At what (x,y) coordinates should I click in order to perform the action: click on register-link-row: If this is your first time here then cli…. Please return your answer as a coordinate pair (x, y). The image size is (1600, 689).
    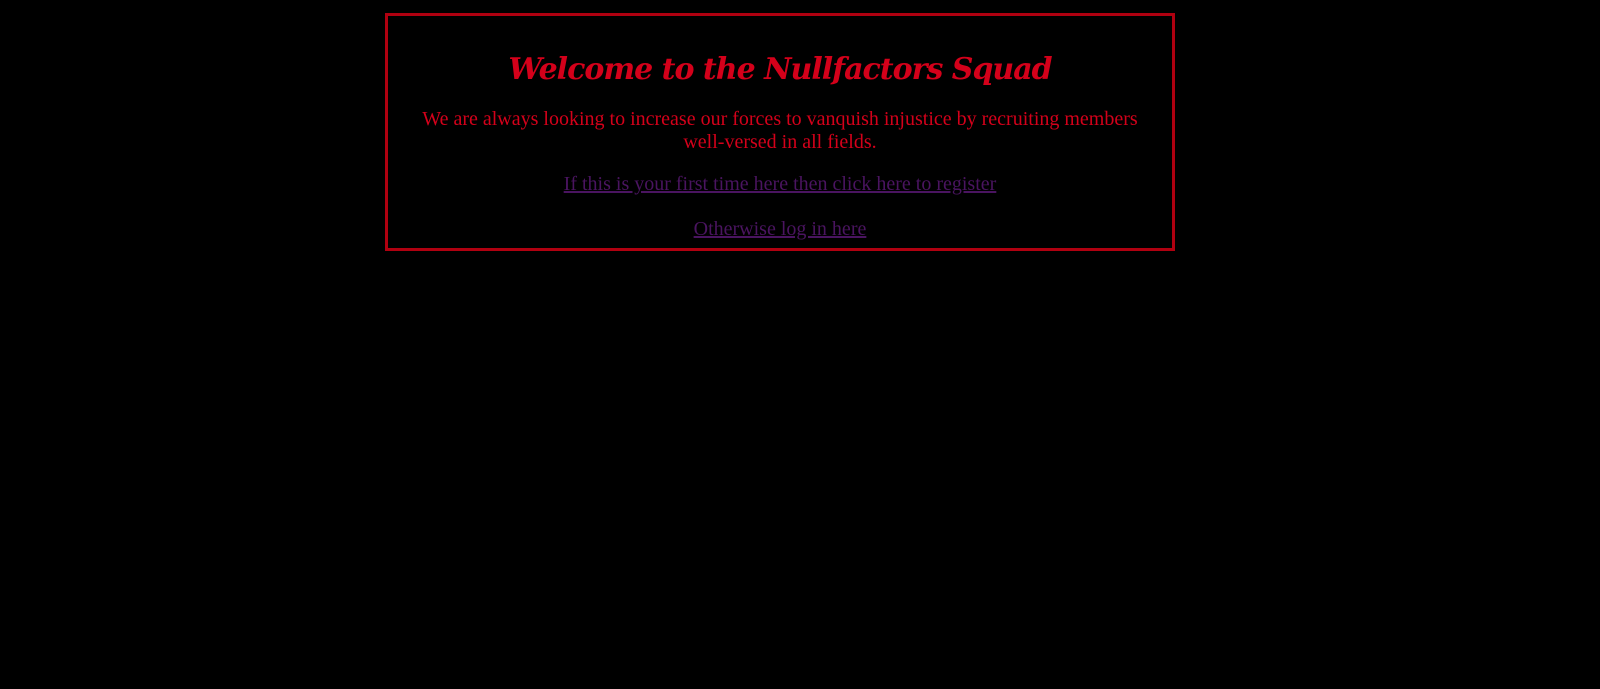
    Looking at the image, I should click on (780, 175).